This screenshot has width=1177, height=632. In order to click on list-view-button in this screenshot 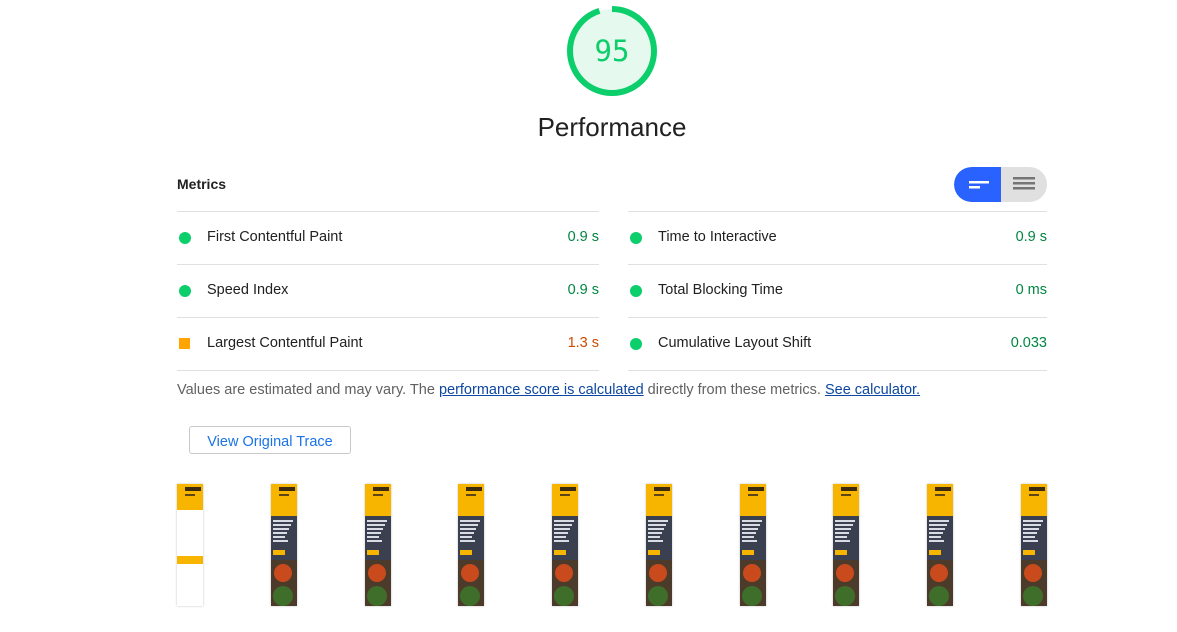, I will do `click(1024, 184)`.